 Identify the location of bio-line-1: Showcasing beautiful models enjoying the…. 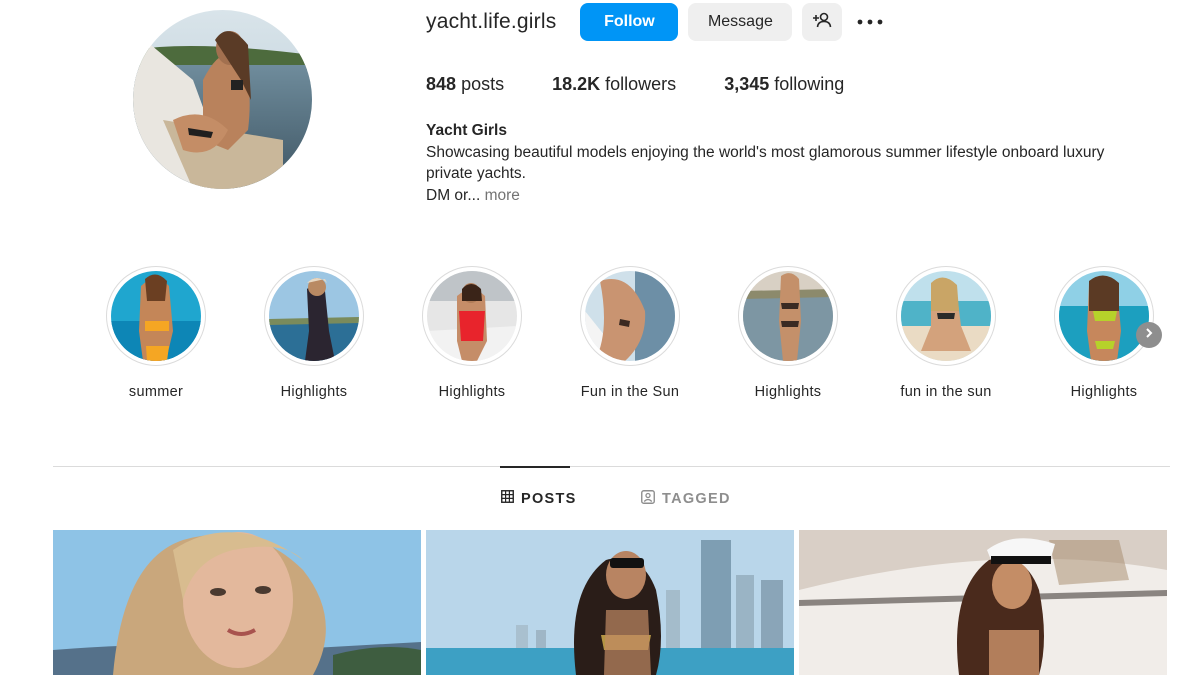
(765, 152).